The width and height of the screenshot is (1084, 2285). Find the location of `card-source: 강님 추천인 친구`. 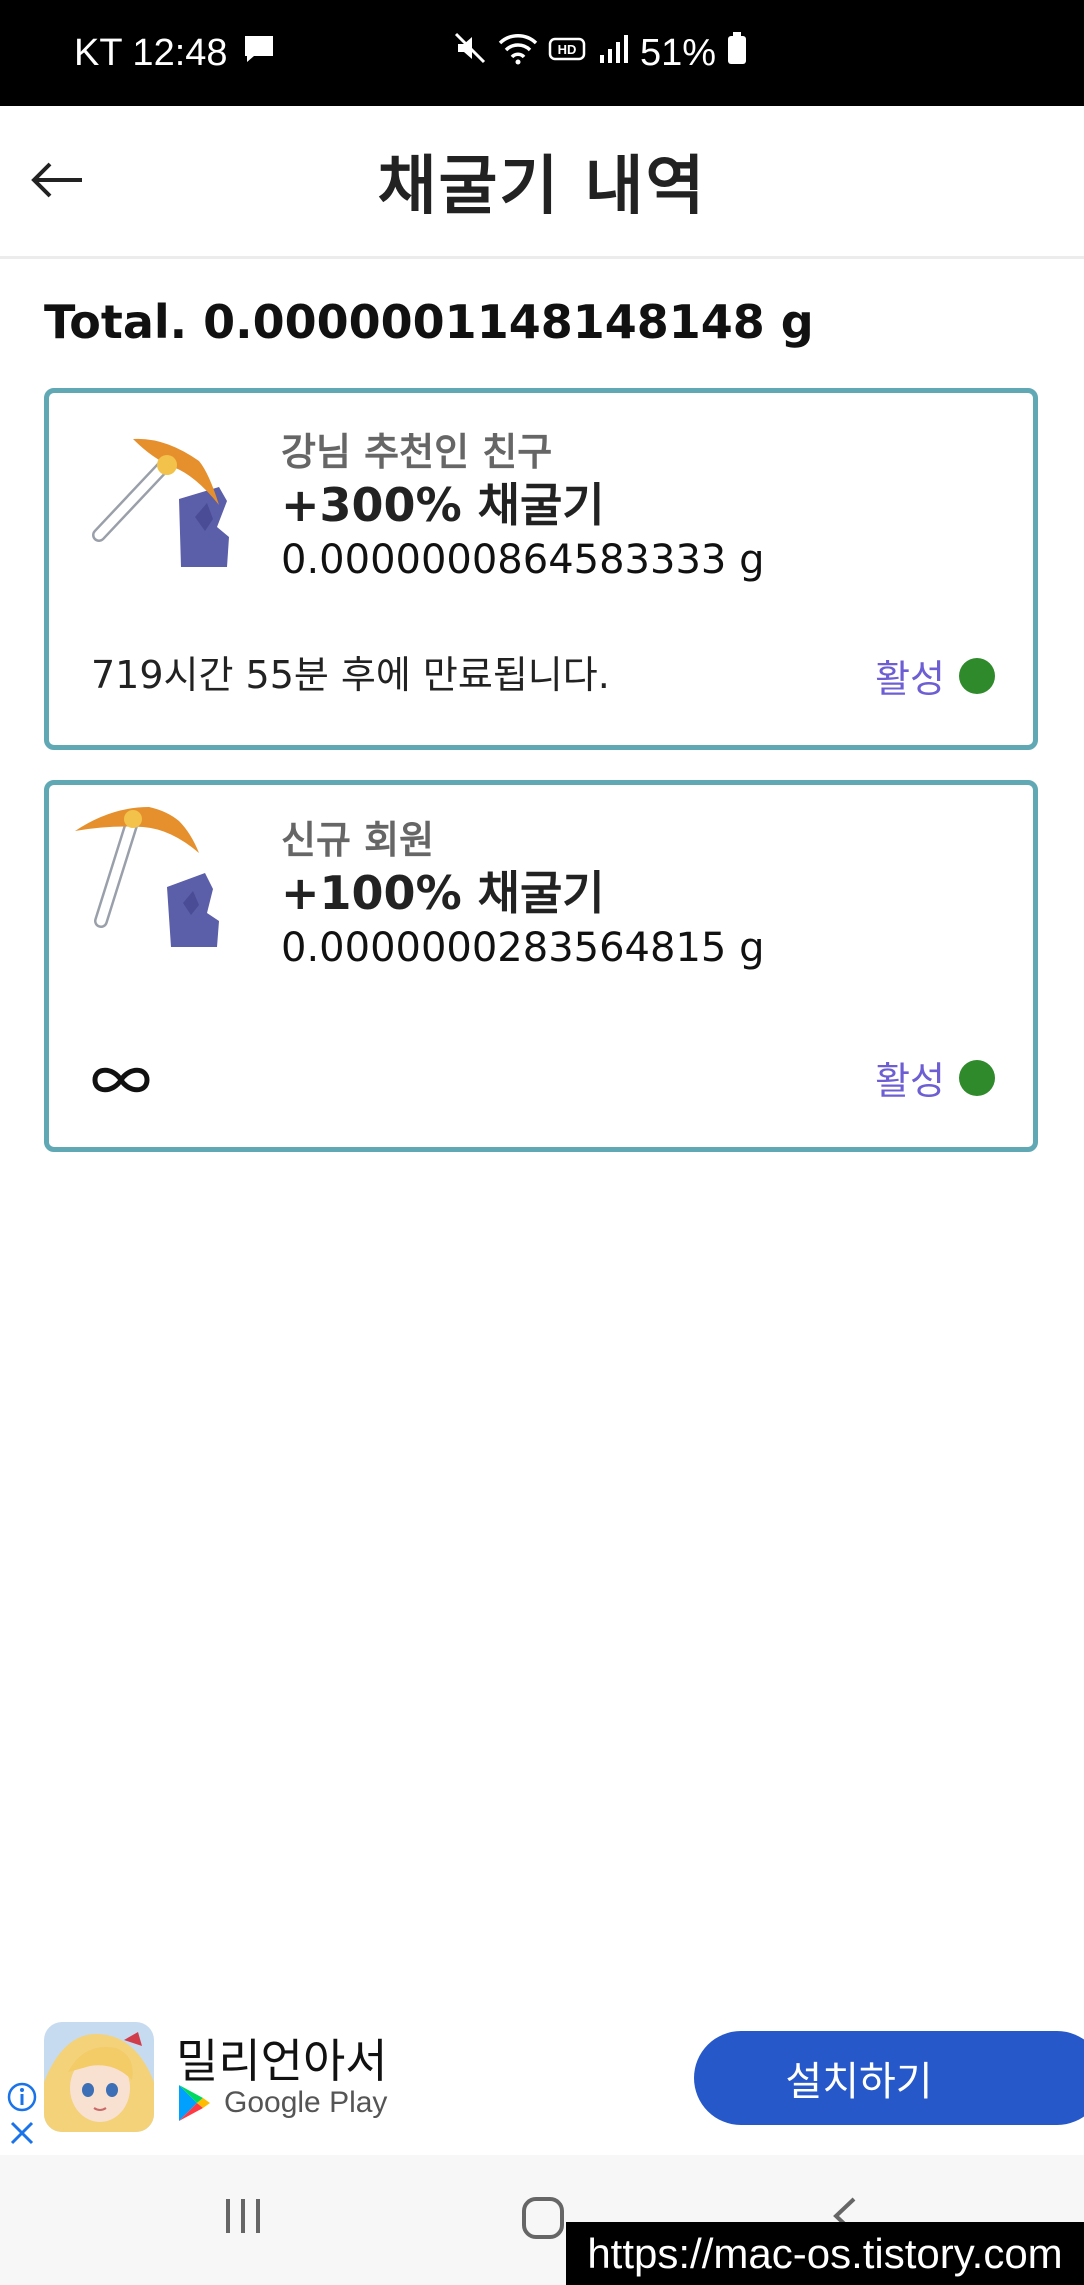

card-source: 강님 추천인 친구 is located at coordinates (417, 452).